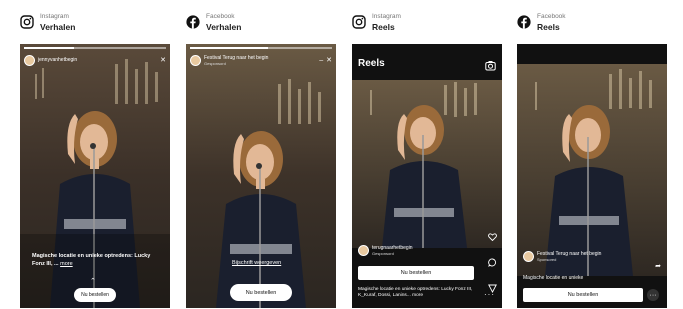  I want to click on camera-icon, so click(490, 64).